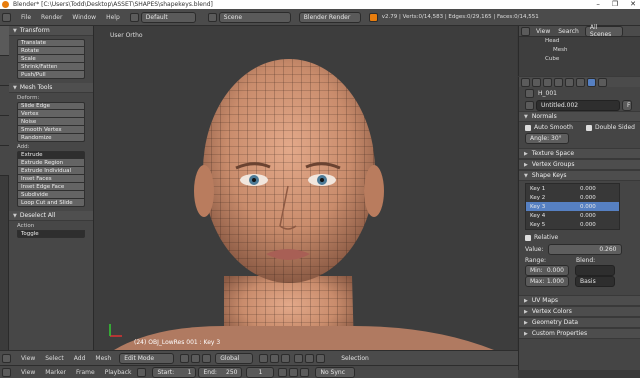 Image resolution: width=640 pixels, height=378 pixels. What do you see at coordinates (51, 67) in the screenshot?
I see `shrink-fatten-button: Shrink/Fatten` at bounding box center [51, 67].